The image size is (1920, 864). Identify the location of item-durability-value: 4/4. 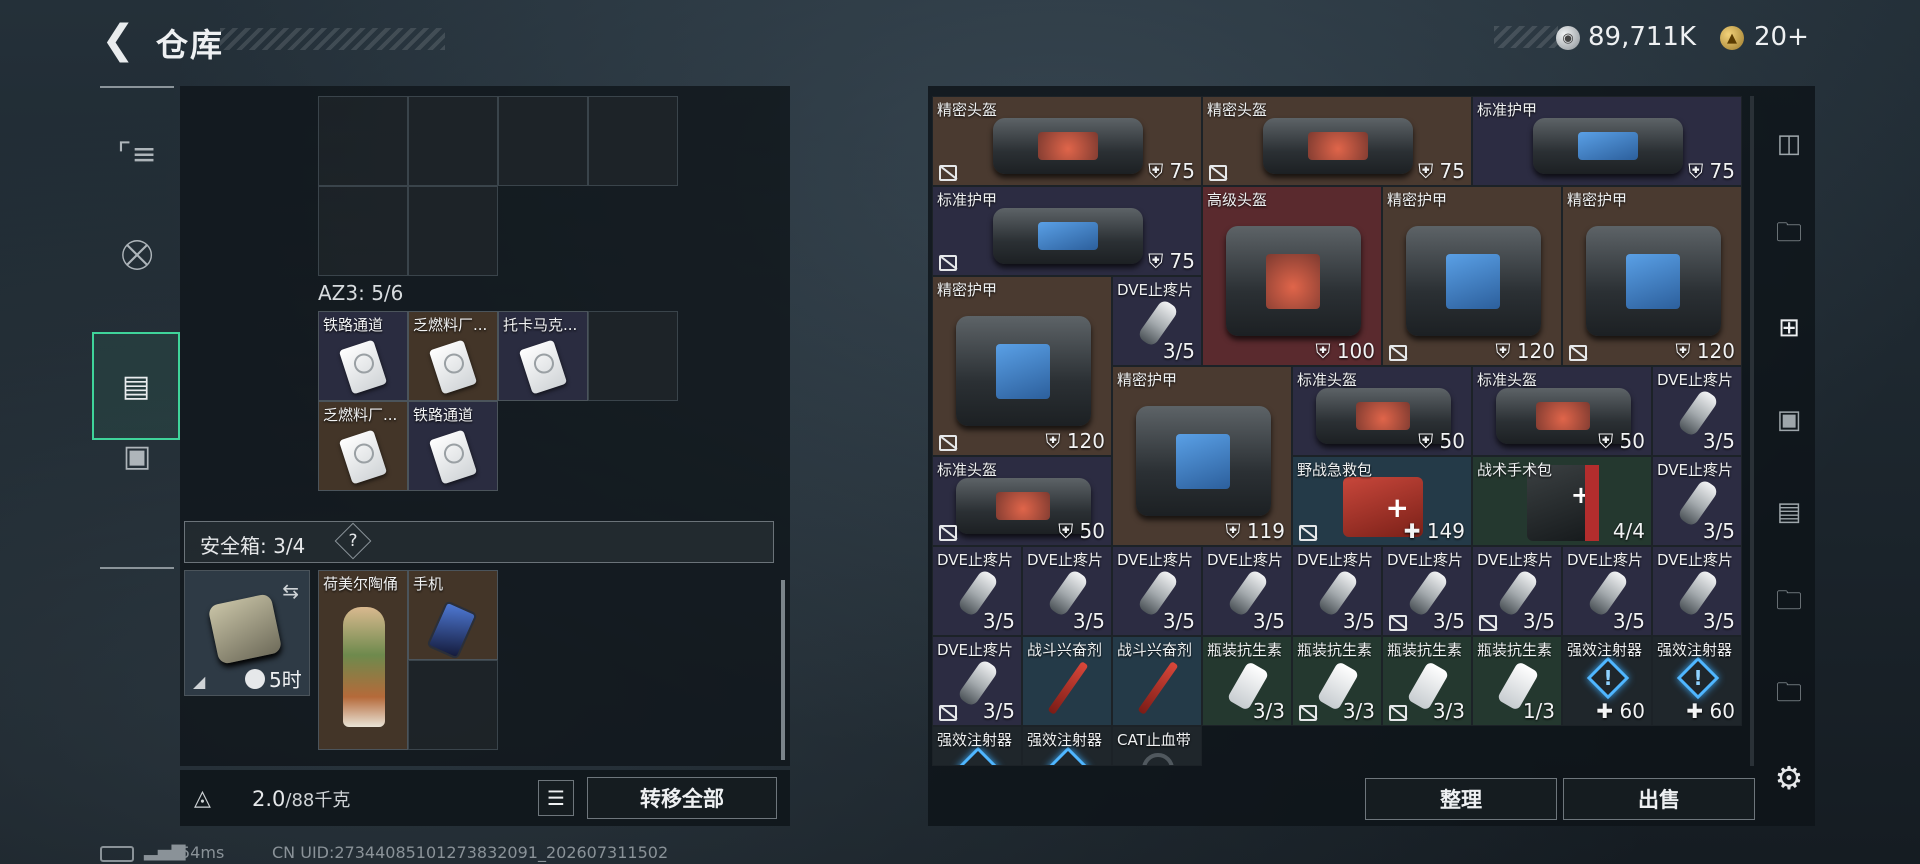
(1628, 531).